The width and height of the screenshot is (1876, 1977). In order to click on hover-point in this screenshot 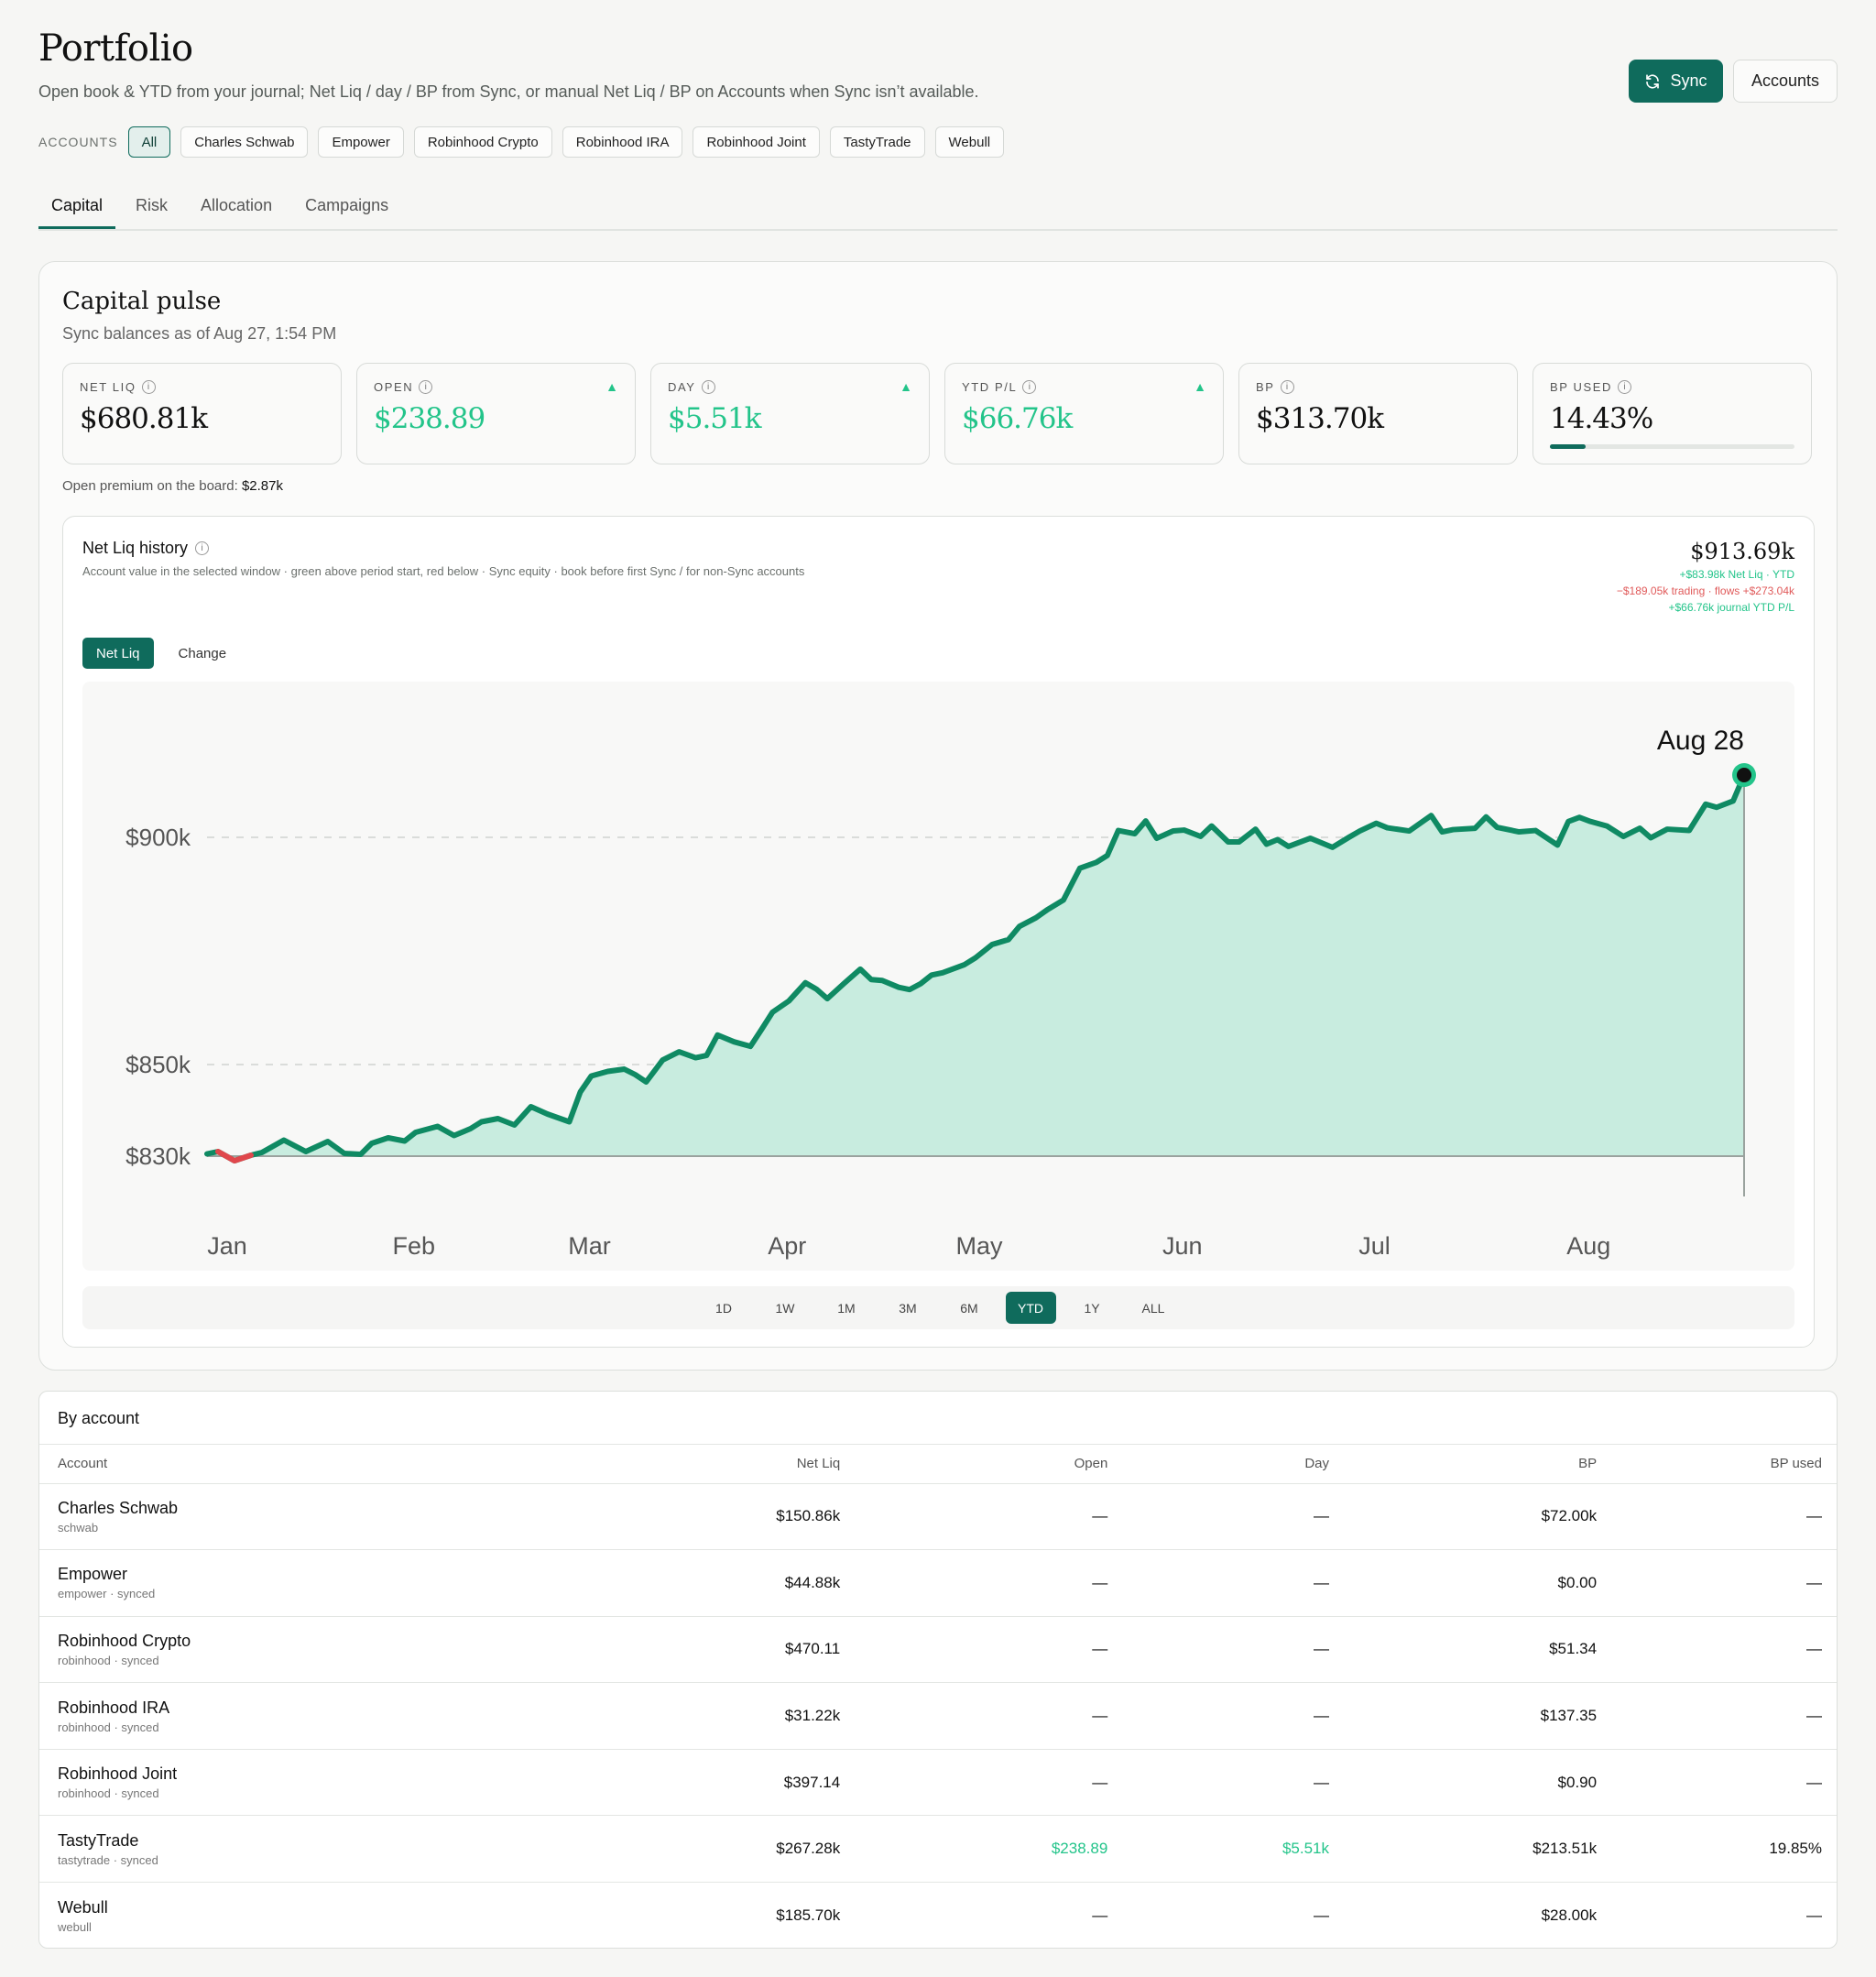, I will do `click(1744, 775)`.